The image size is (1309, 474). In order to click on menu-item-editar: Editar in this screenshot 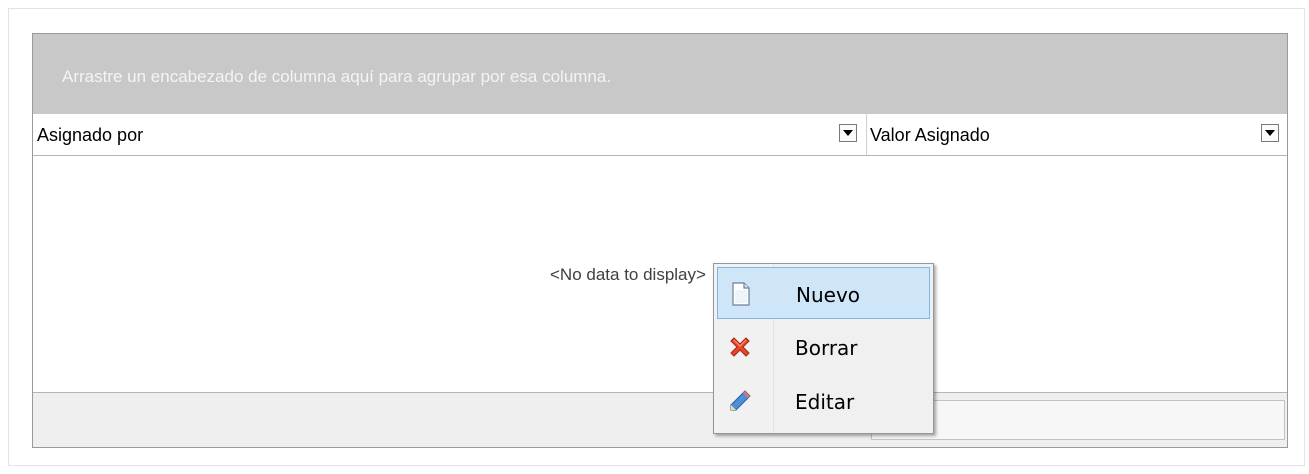, I will do `click(823, 401)`.